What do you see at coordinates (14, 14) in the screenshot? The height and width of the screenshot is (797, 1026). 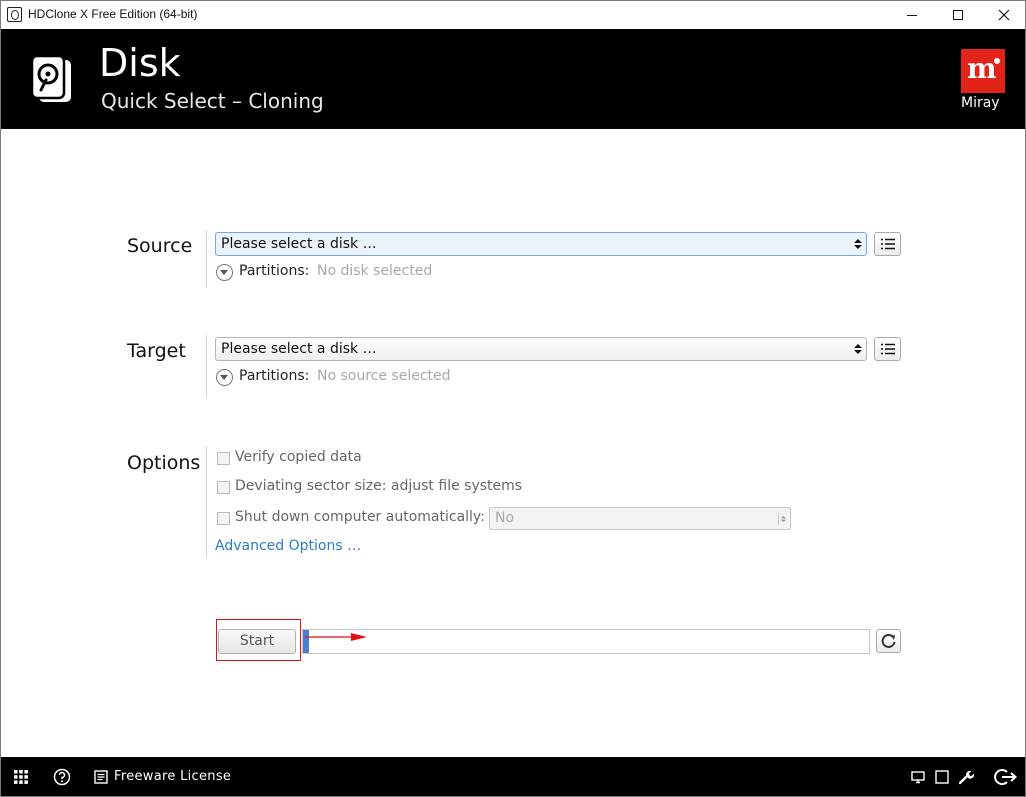 I see `app-icon` at bounding box center [14, 14].